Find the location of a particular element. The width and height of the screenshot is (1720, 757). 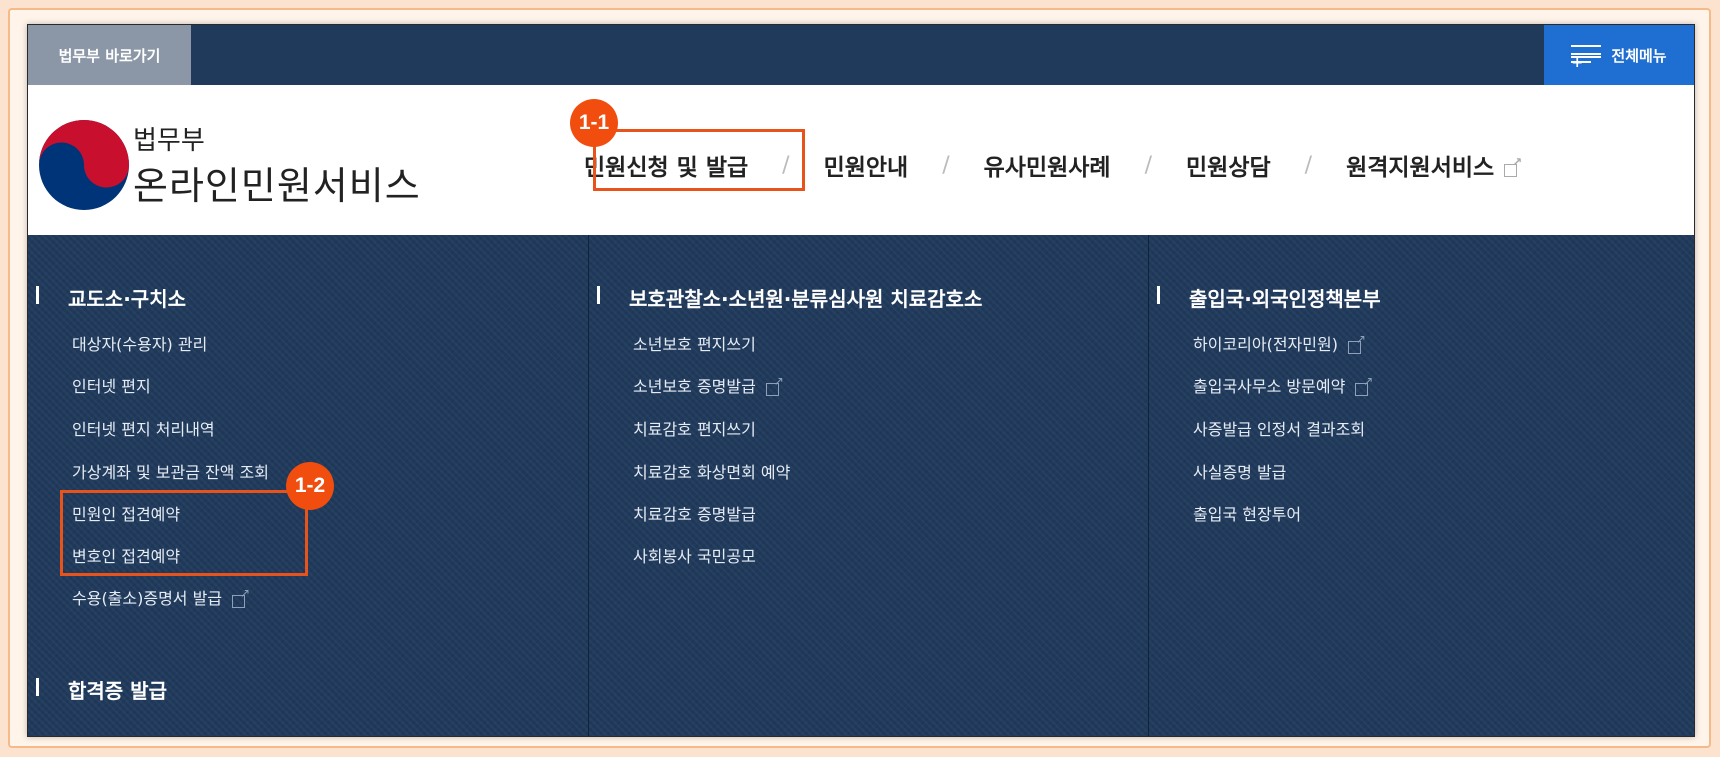

menu-link: 하이코리아(전자민원) is located at coordinates (1279, 343).